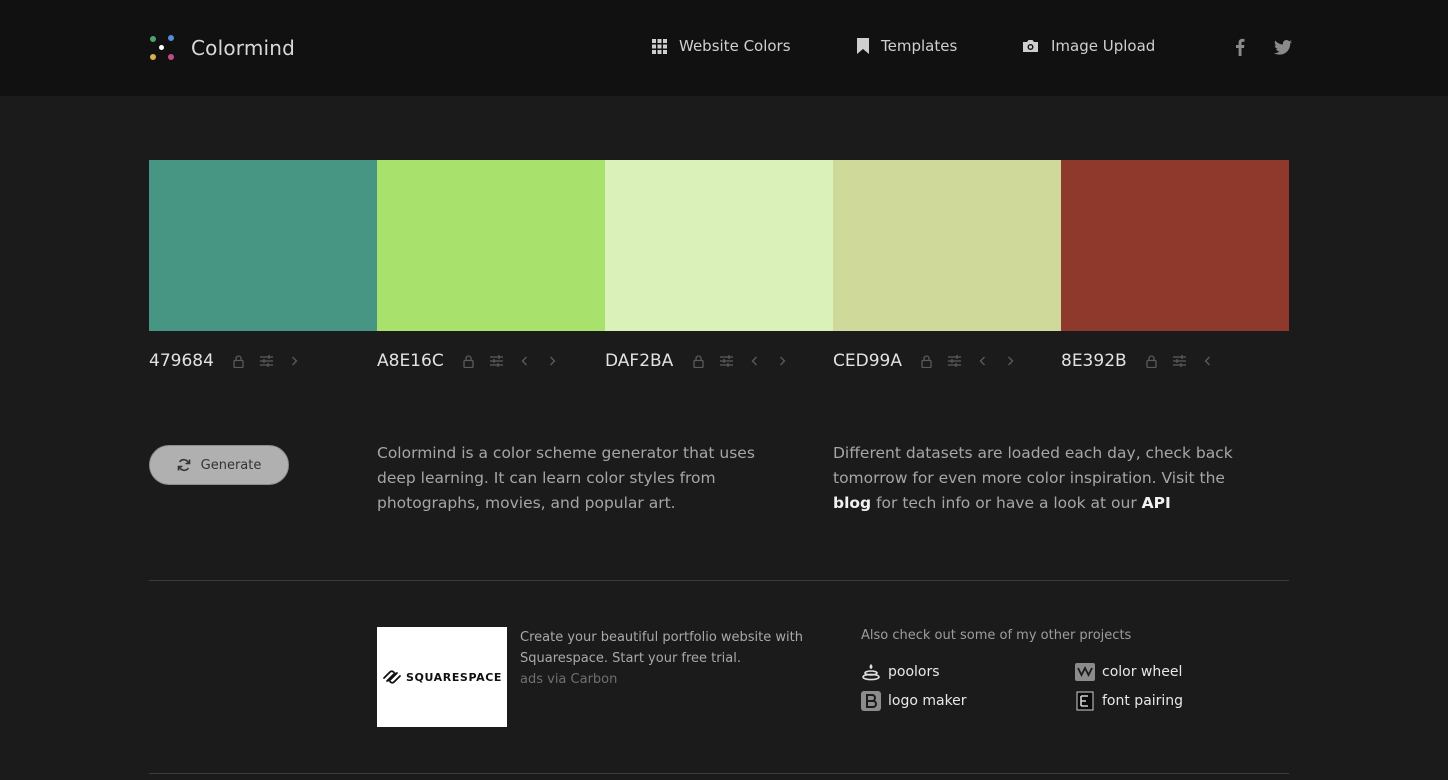 This screenshot has width=1448, height=780. Describe the element at coordinates (927, 701) in the screenshot. I see `project-label: logo maker` at that location.